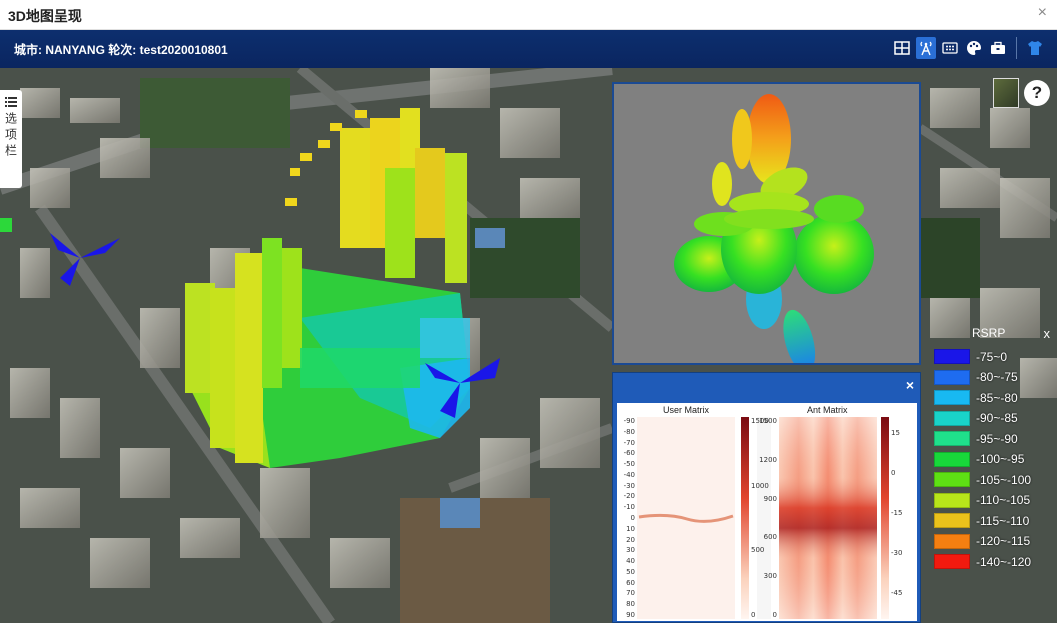  What do you see at coordinates (10, 136) in the screenshot?
I see `options-tab-label: 选项栏` at bounding box center [10, 136].